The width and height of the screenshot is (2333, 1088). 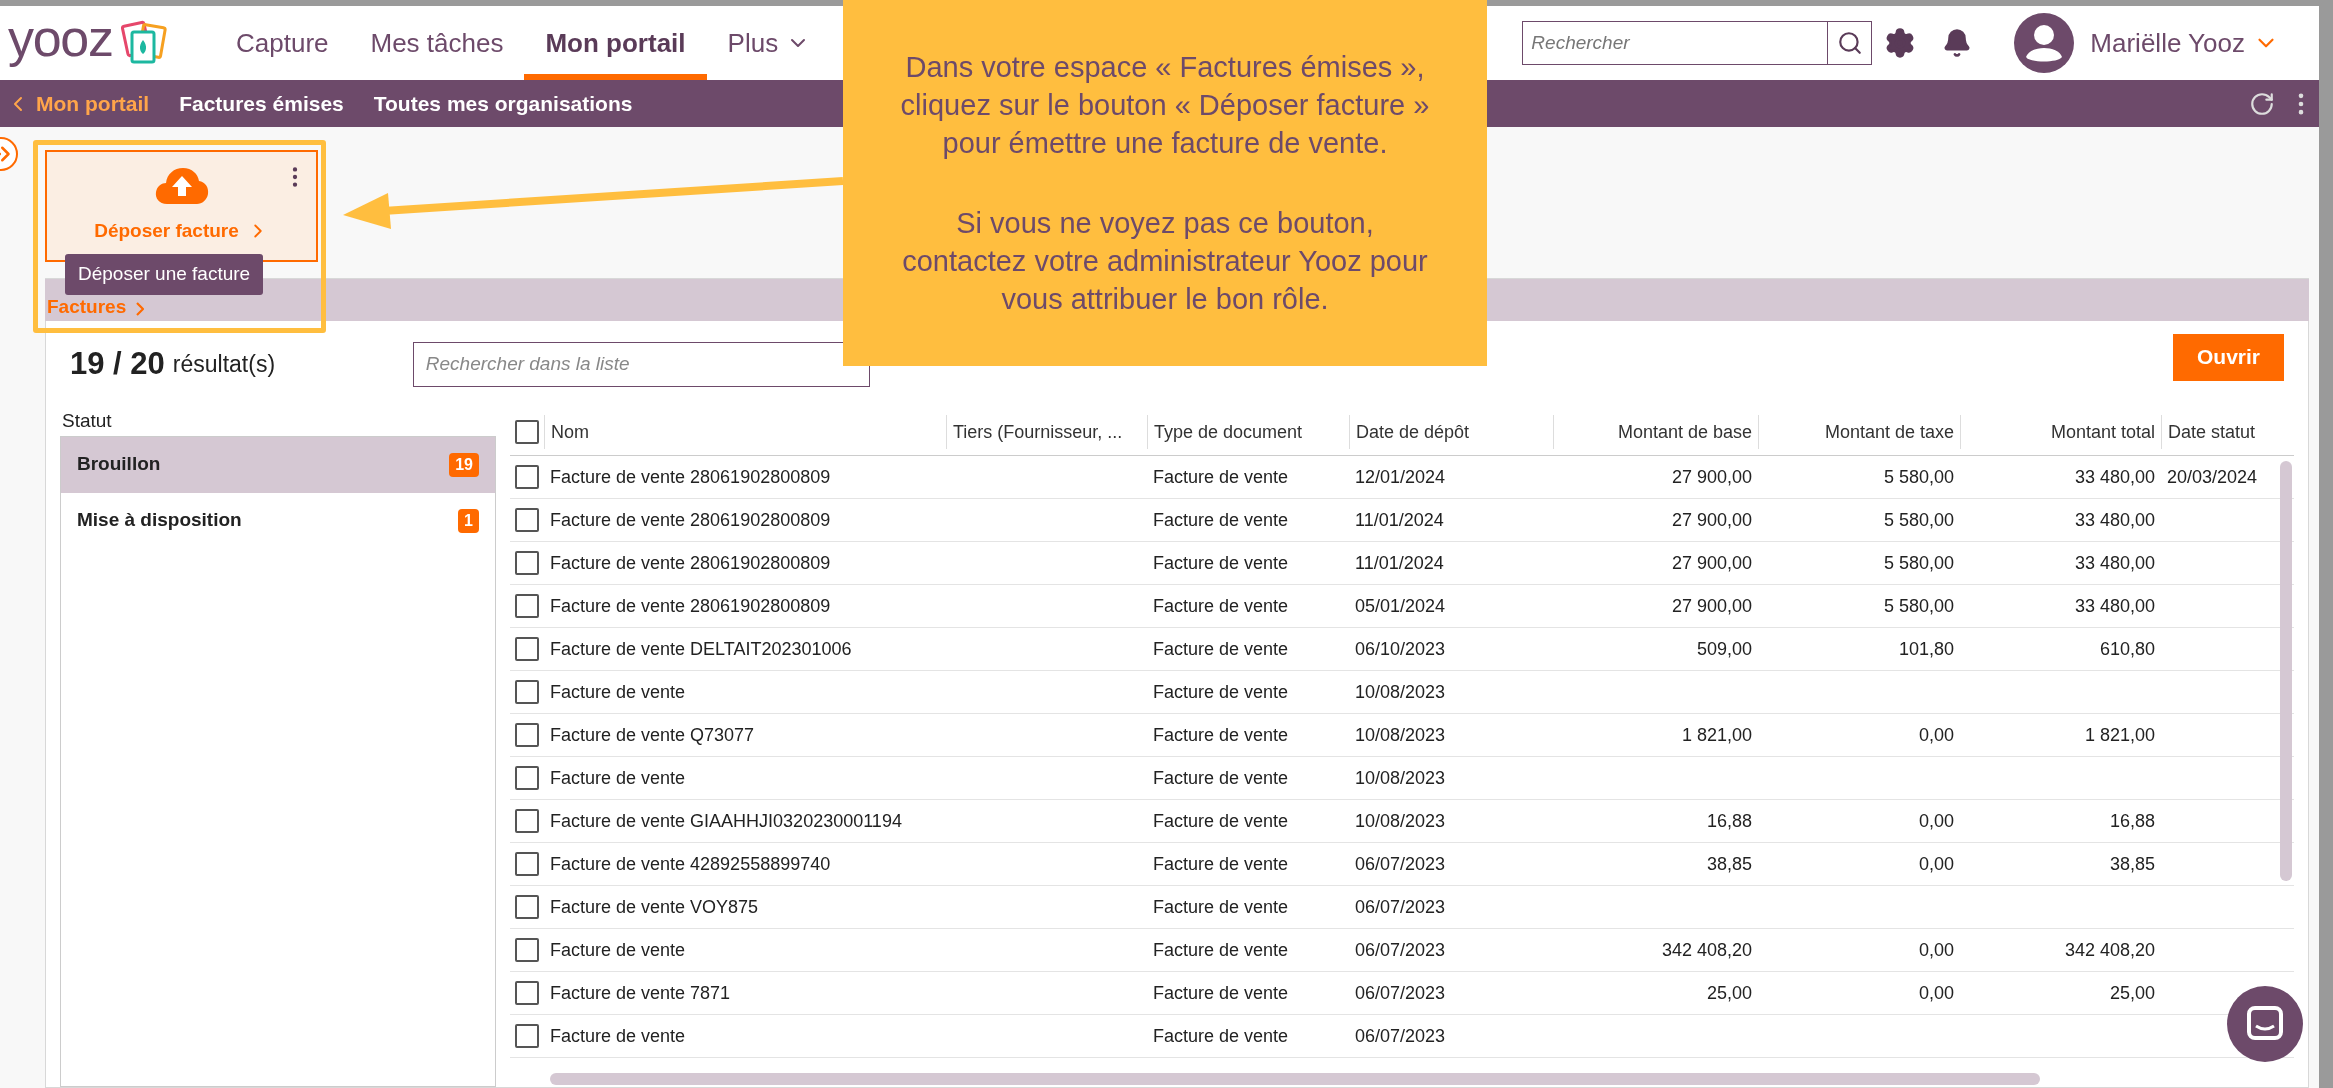 I want to click on column-header: Montant de base, so click(x=1684, y=432).